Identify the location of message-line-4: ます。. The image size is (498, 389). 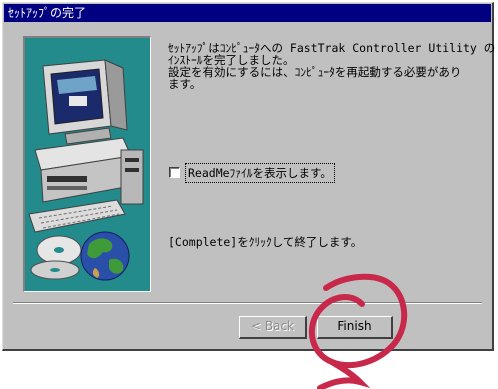
(185, 84).